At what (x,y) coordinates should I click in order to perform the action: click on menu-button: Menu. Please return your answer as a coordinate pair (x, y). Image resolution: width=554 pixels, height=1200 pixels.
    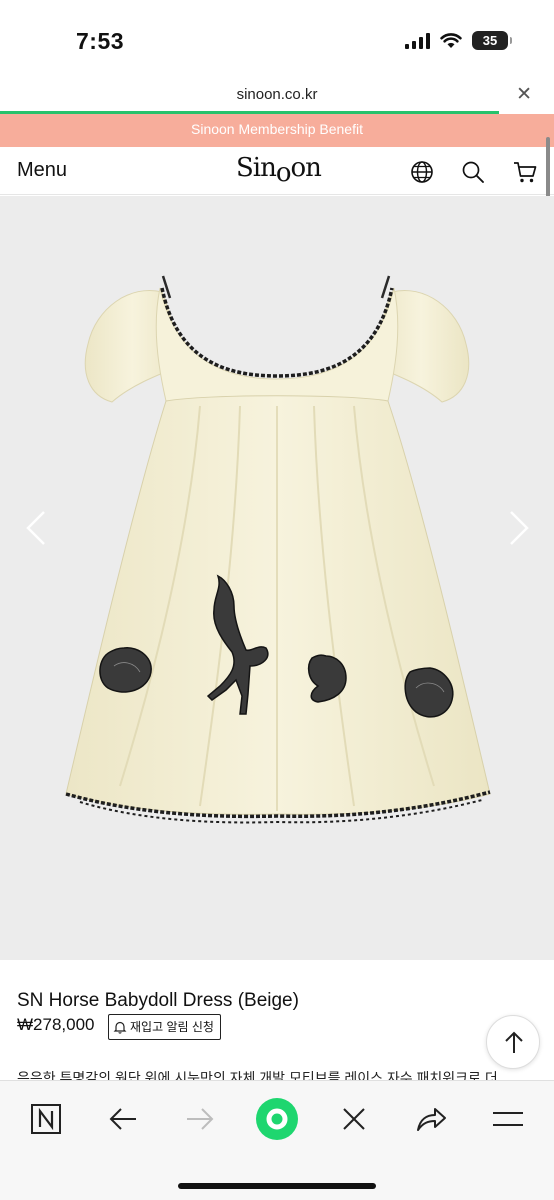
    Looking at the image, I should click on (42, 170).